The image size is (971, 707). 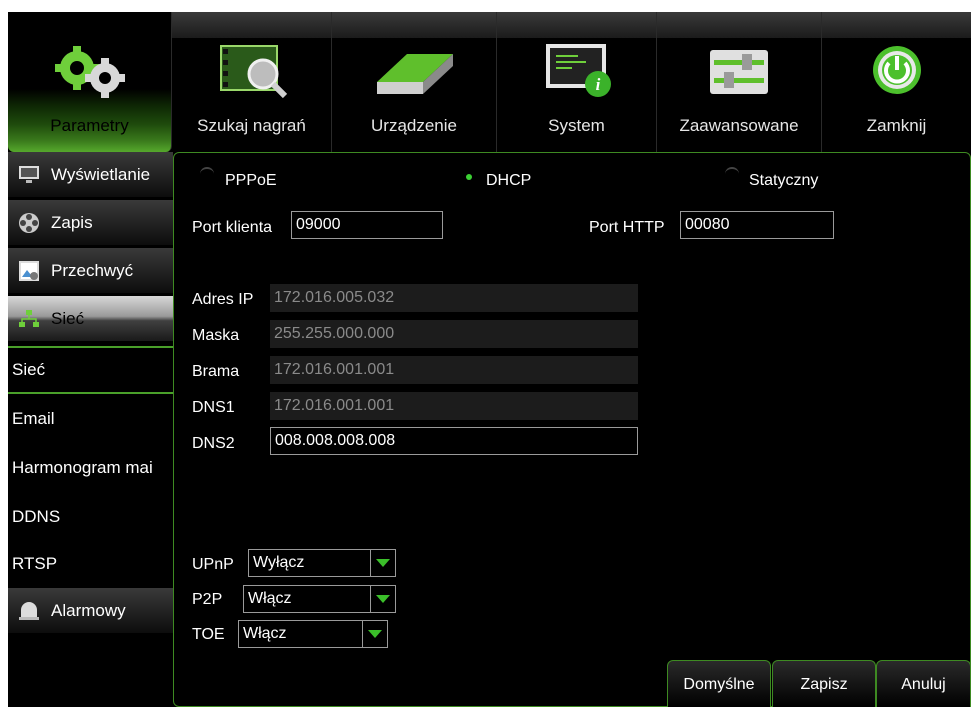 What do you see at coordinates (509, 180) in the screenshot?
I see `radio-dhcp-label: DHCP` at bounding box center [509, 180].